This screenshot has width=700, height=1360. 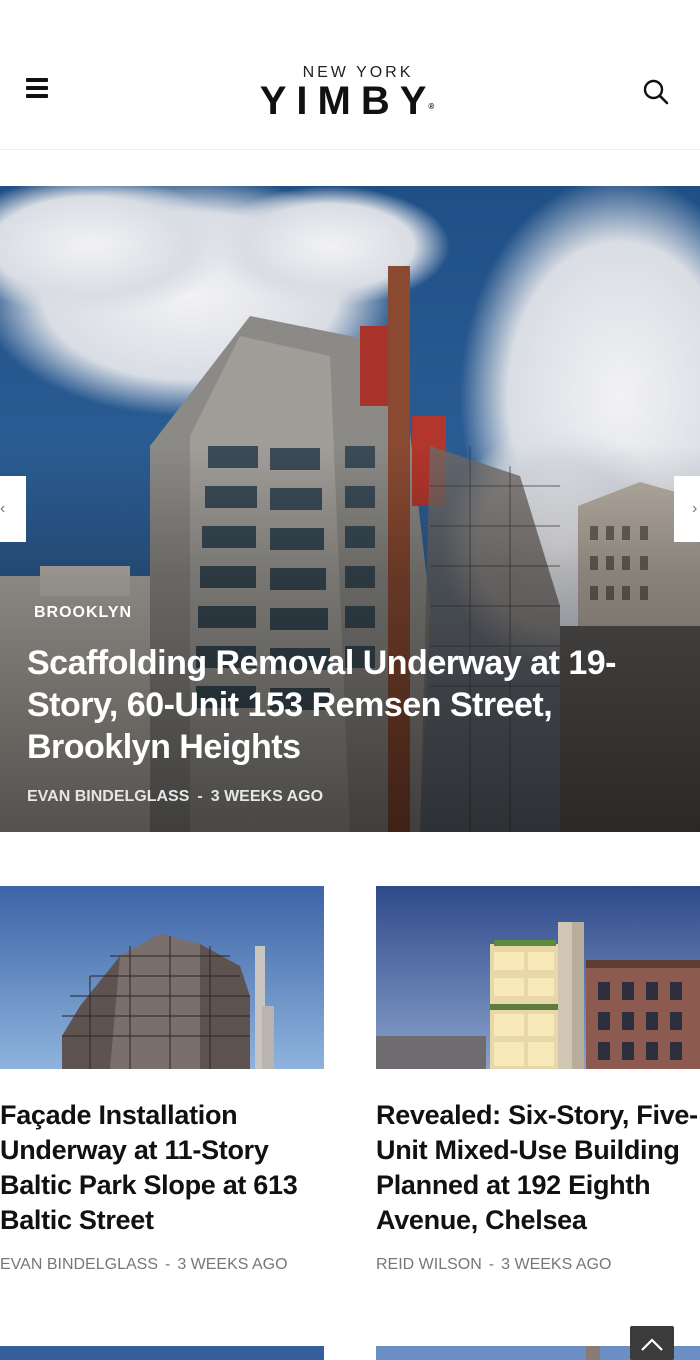 I want to click on article-meta: EVAN BINDELGLASS -3 WEEKS AGO, so click(x=144, y=1265).